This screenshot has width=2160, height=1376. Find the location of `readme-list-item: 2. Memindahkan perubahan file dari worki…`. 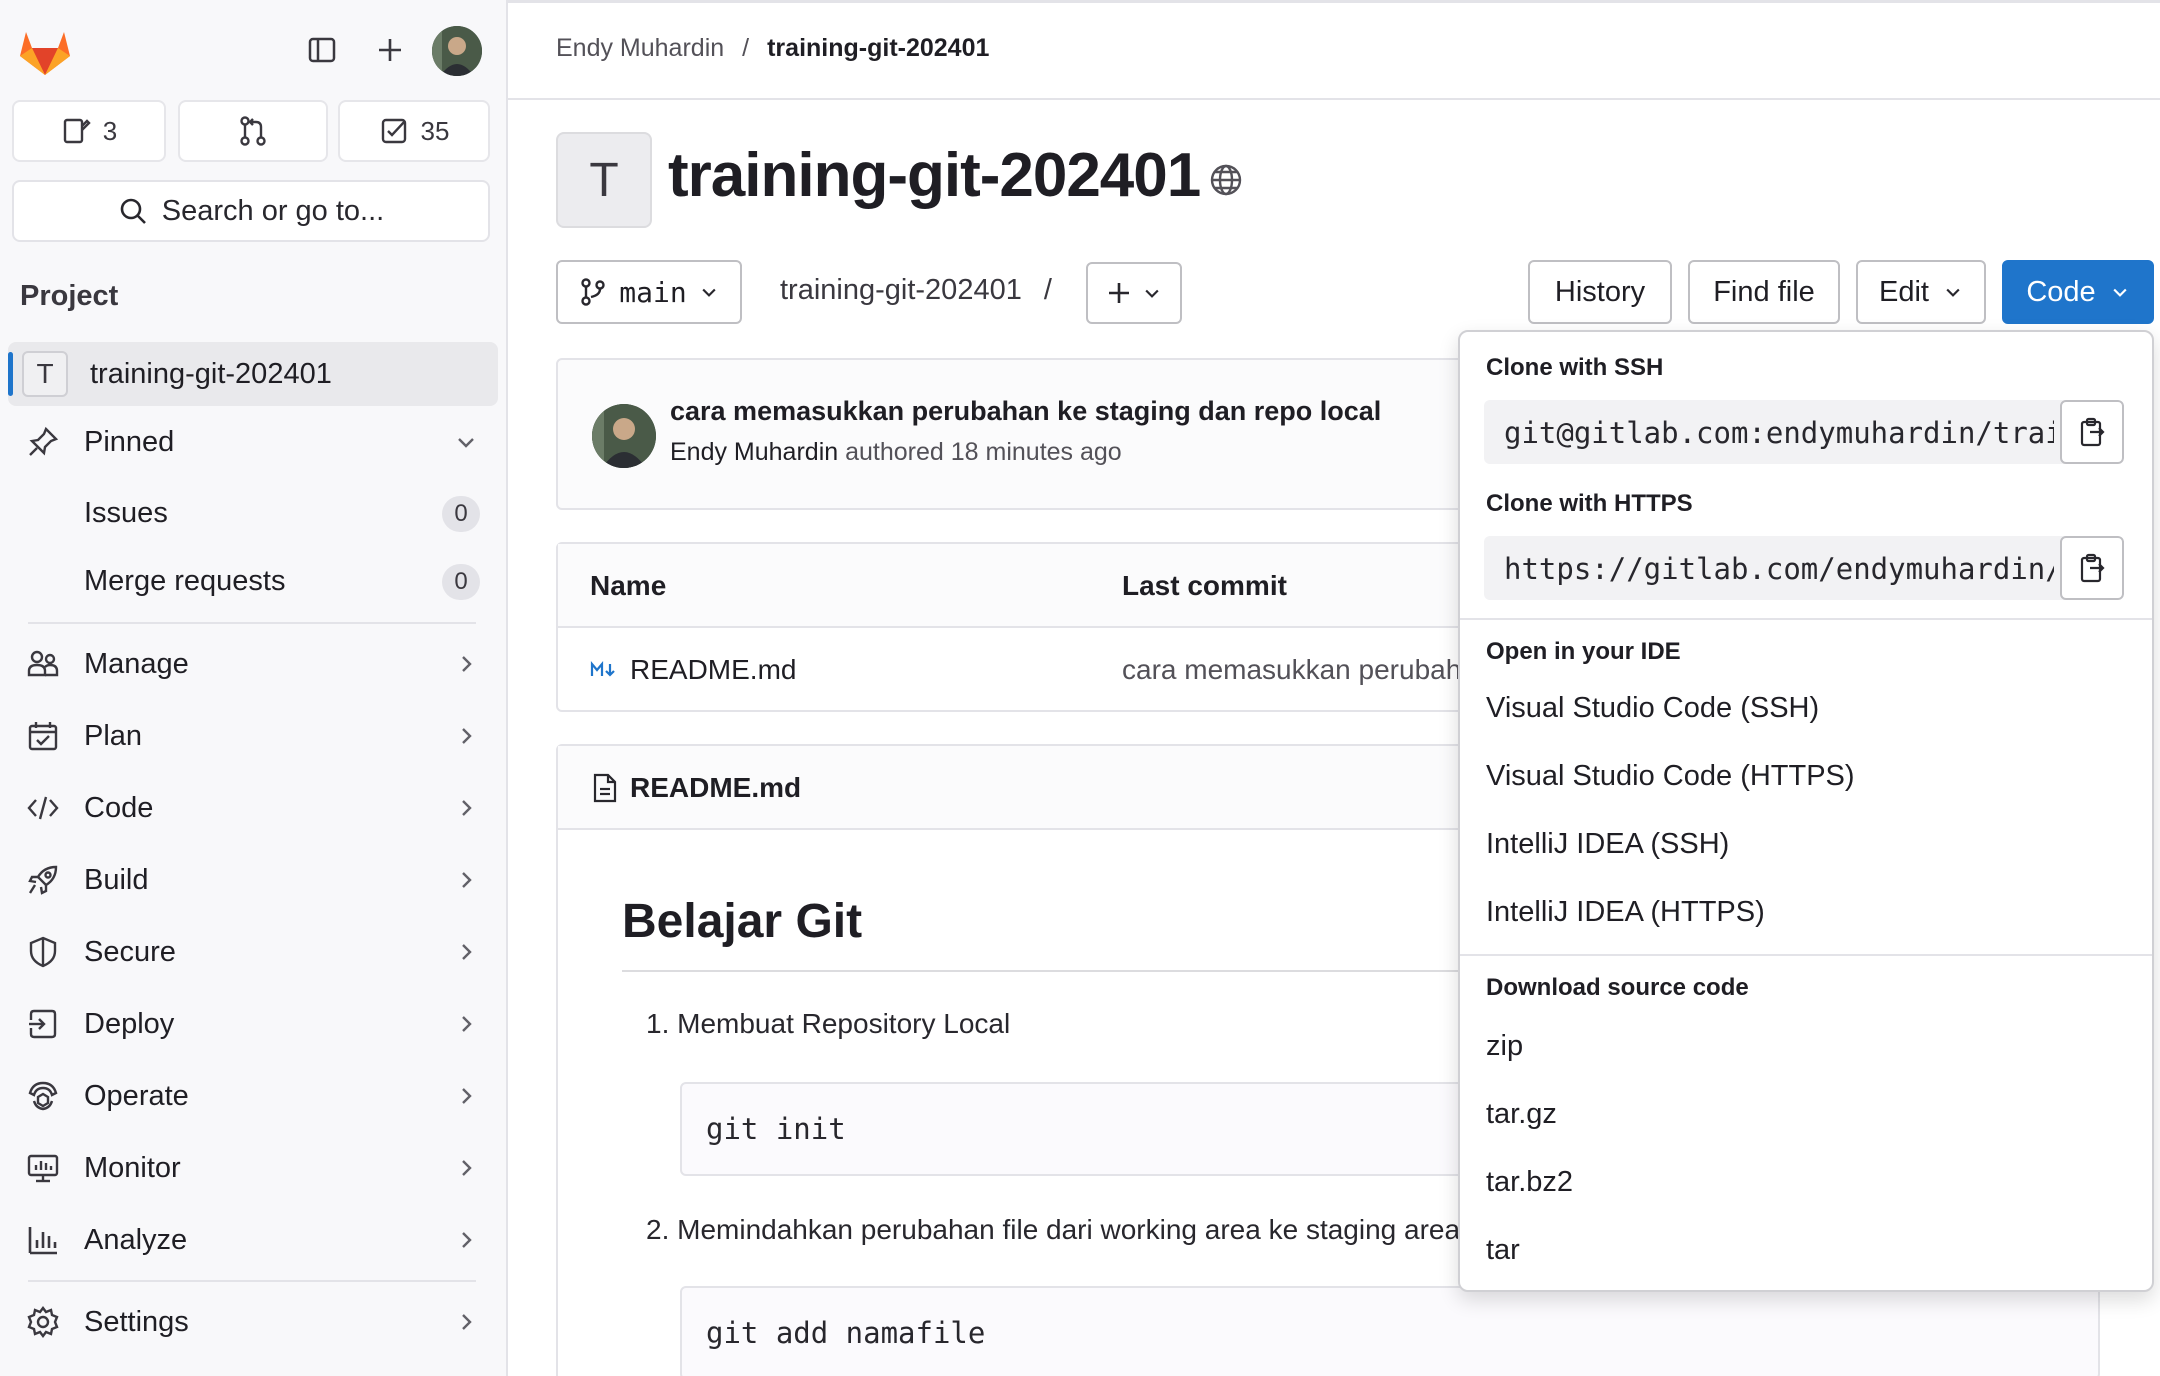

readme-list-item: 2. Memindahkan perubahan file dari worki… is located at coordinates (1053, 1229).